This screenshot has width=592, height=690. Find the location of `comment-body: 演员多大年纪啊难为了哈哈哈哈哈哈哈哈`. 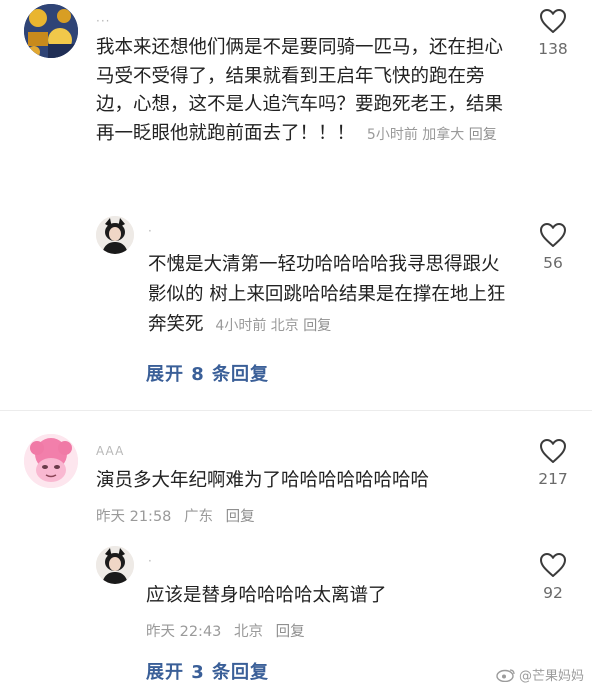

comment-body: 演员多大年纪啊难为了哈哈哈哈哈哈哈哈 is located at coordinates (263, 480).